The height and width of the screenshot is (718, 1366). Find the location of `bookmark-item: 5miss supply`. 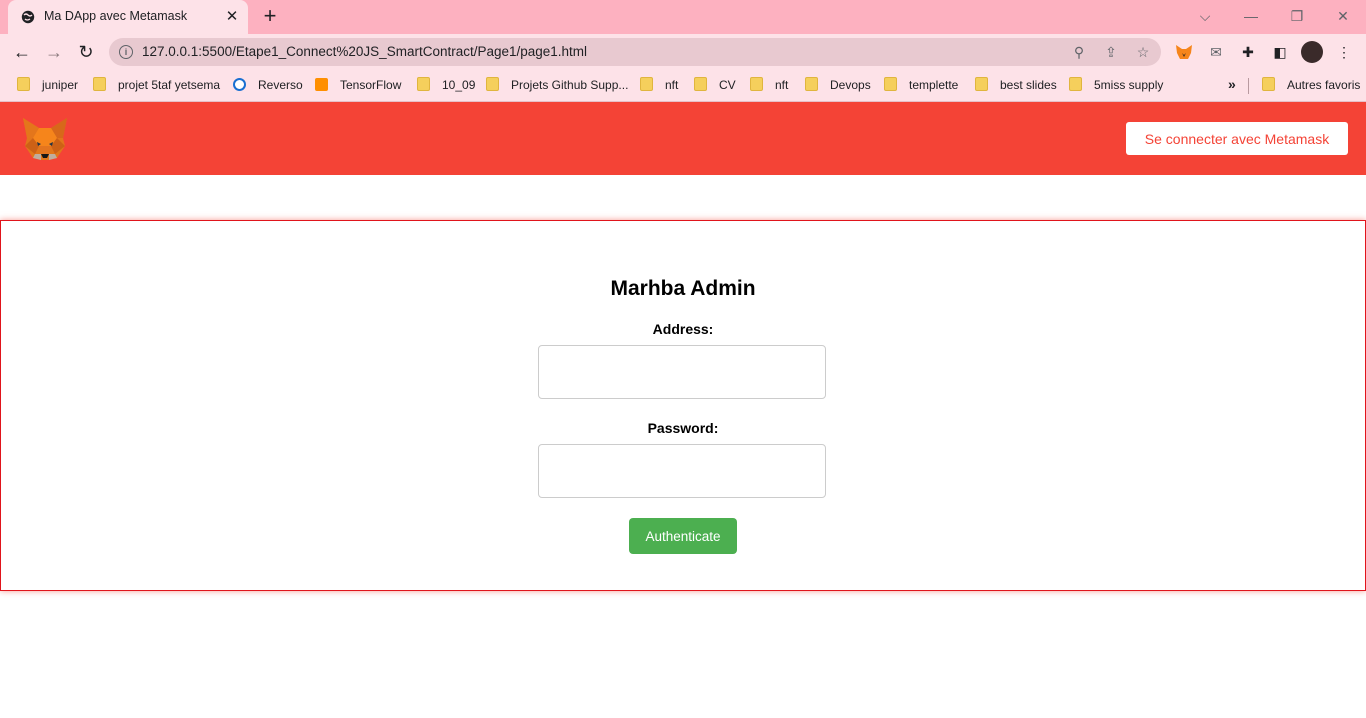

bookmark-item: 5miss supply is located at coordinates (1116, 85).